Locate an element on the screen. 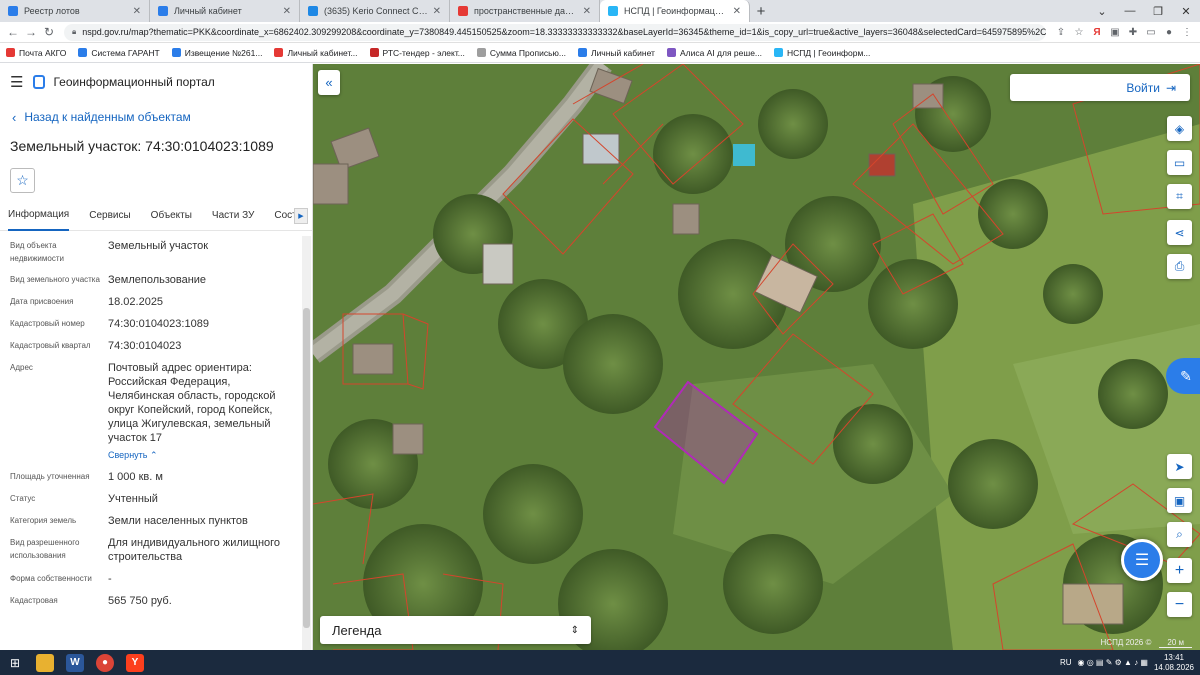  extension-icon: ▣ is located at coordinates (1115, 32).